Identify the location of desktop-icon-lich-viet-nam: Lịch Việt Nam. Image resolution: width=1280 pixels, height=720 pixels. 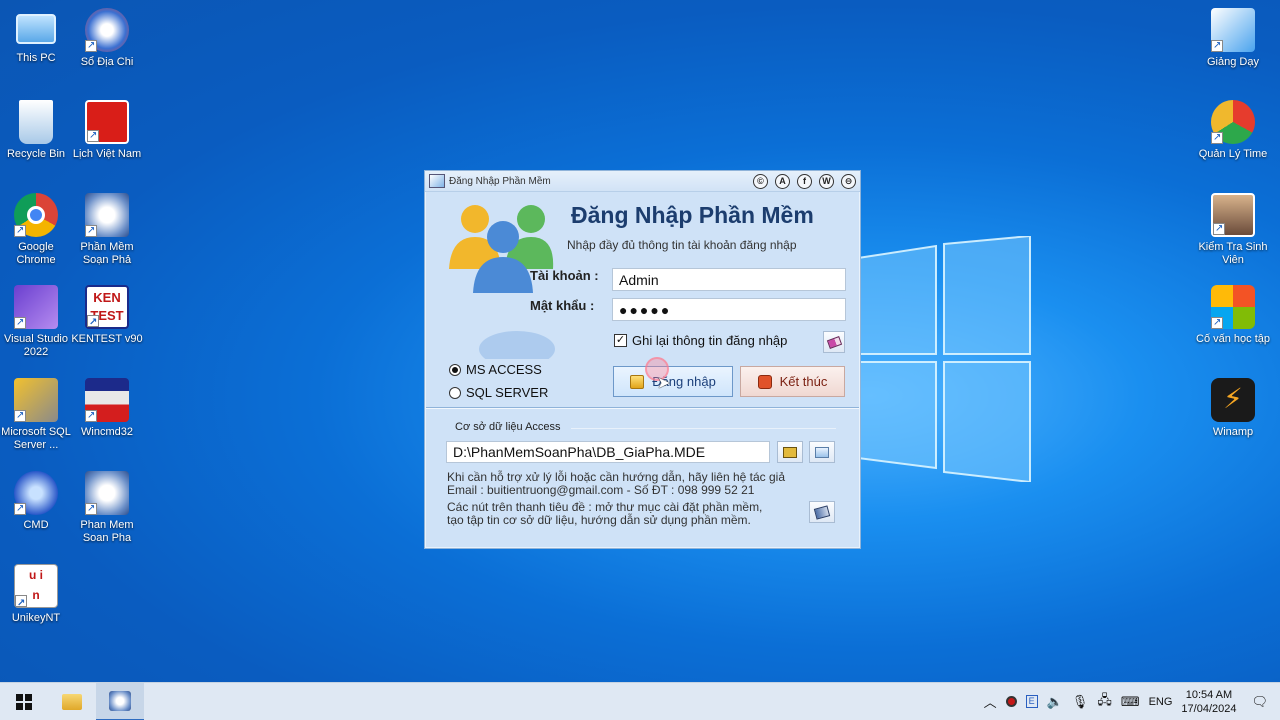
(107, 130).